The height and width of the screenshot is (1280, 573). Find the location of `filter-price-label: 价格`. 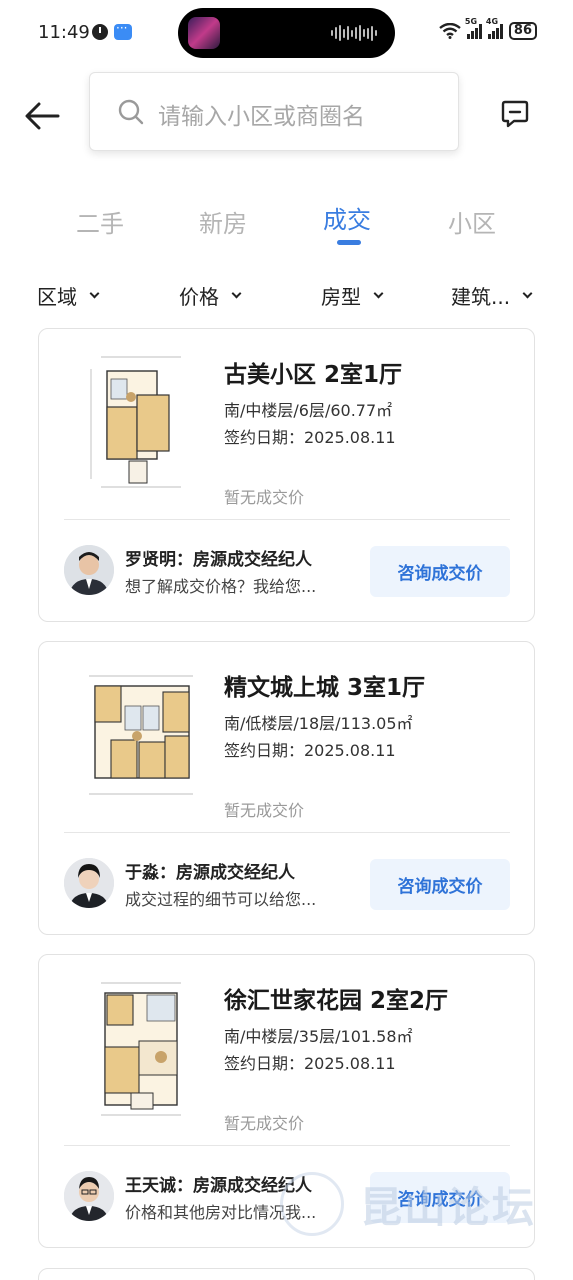

filter-price-label: 价格 is located at coordinates (199, 297).